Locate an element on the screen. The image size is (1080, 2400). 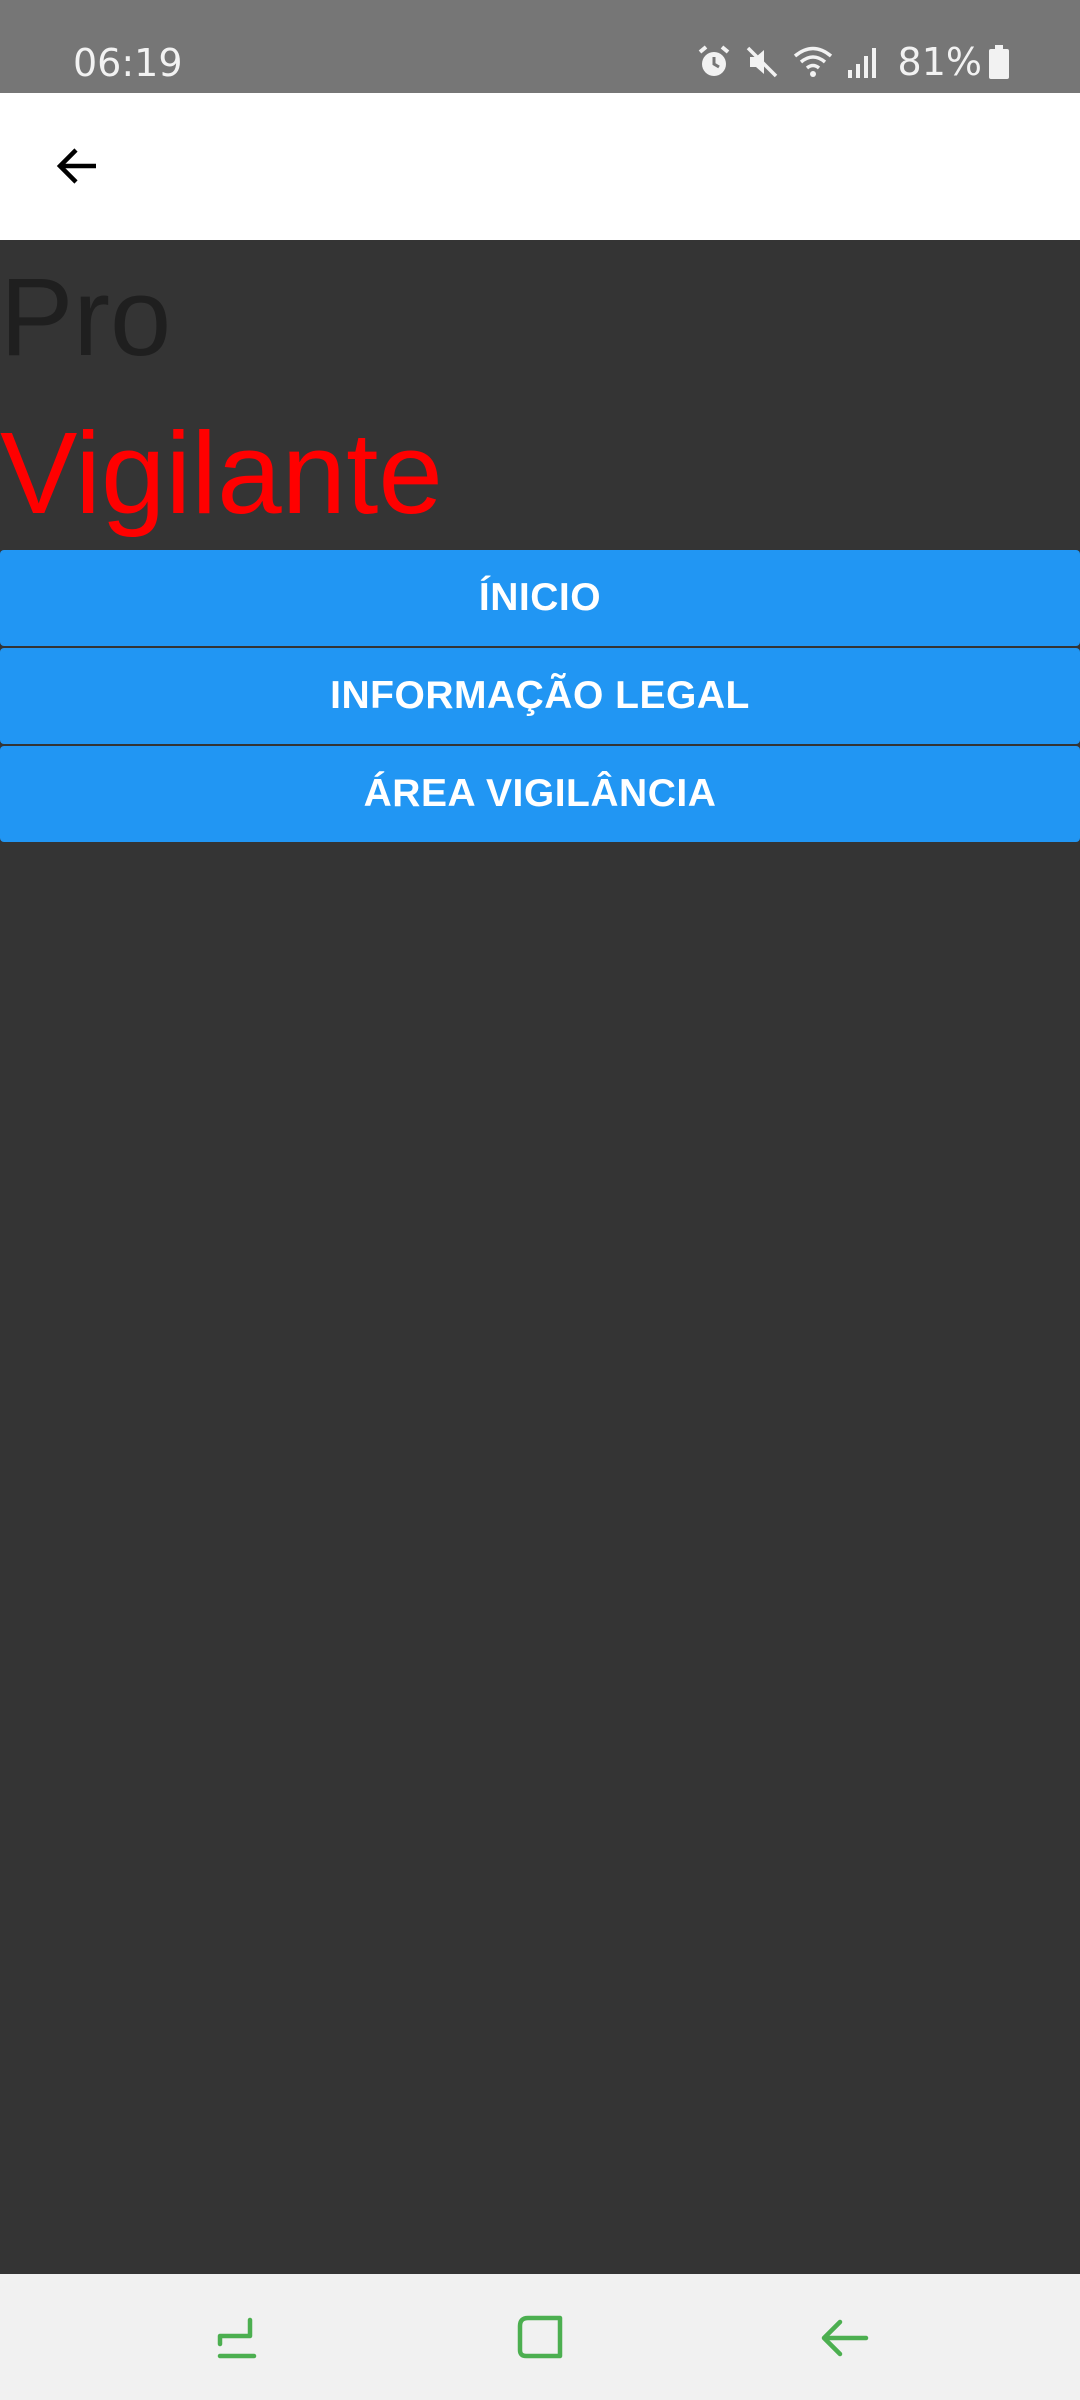
brand-title-vigilante: Vigilante is located at coordinates (221, 473).